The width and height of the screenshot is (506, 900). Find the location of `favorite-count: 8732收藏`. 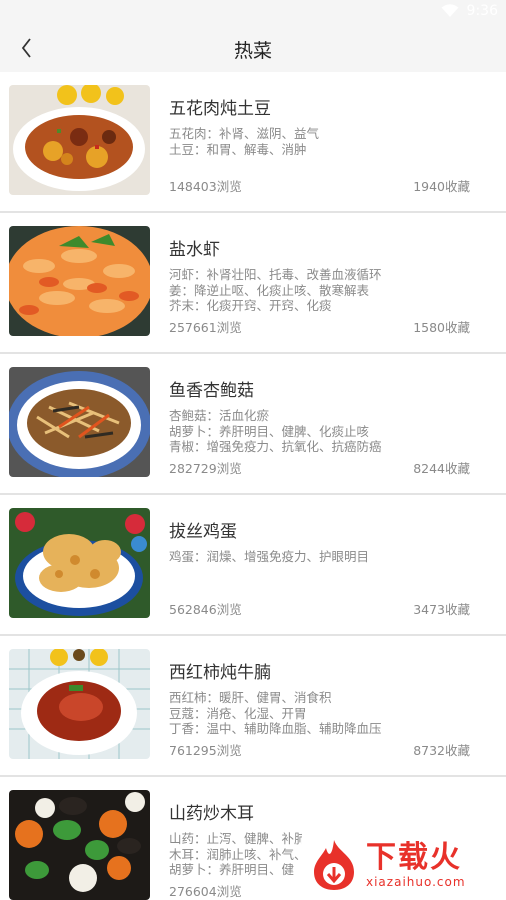

favorite-count: 8732收藏 is located at coordinates (441, 750).